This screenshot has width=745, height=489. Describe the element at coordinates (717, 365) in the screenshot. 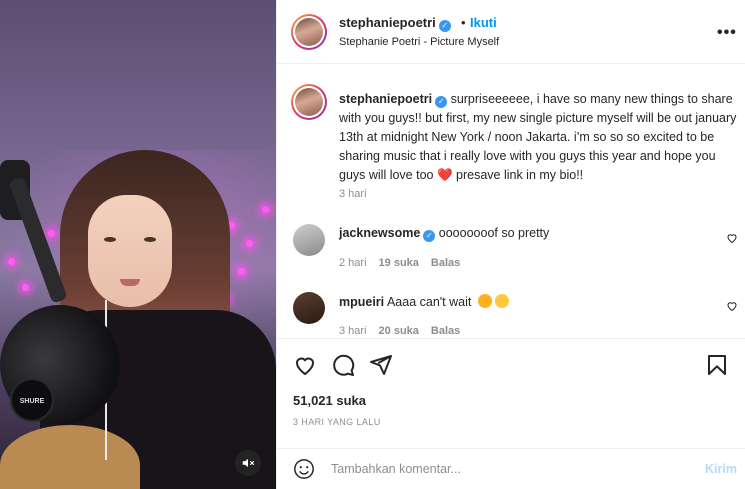

I see `save-bookmark-icon` at that location.